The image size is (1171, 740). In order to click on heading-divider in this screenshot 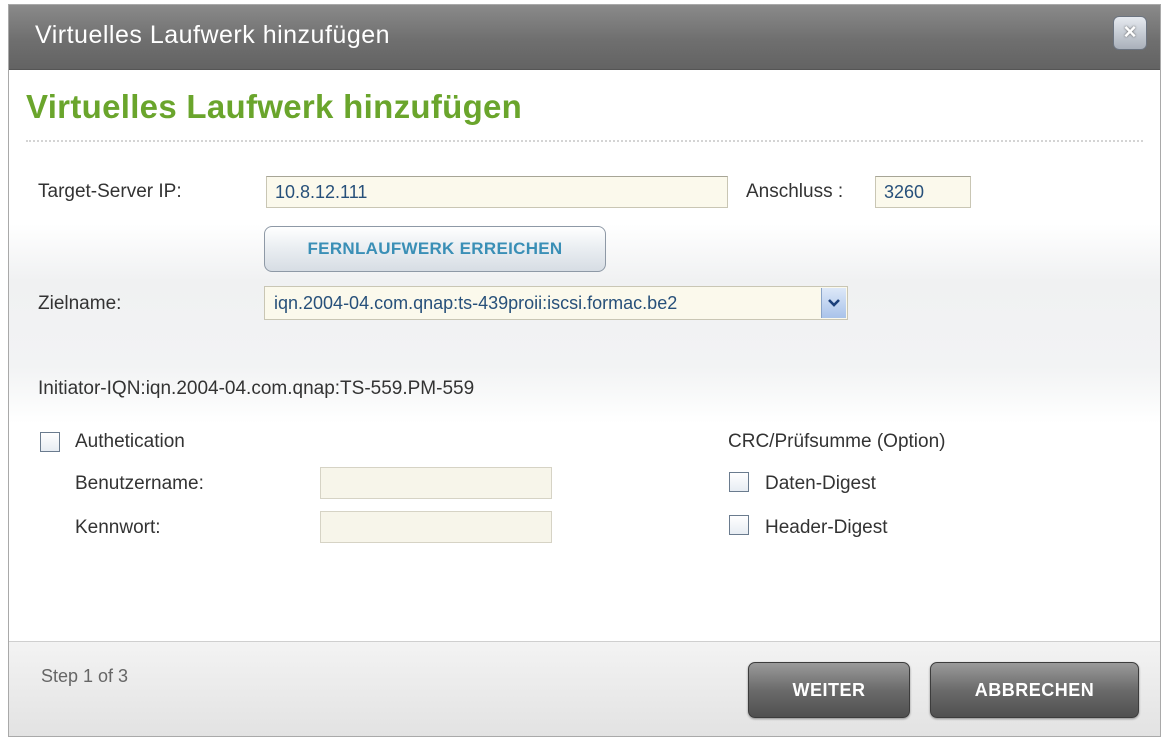, I will do `click(584, 141)`.